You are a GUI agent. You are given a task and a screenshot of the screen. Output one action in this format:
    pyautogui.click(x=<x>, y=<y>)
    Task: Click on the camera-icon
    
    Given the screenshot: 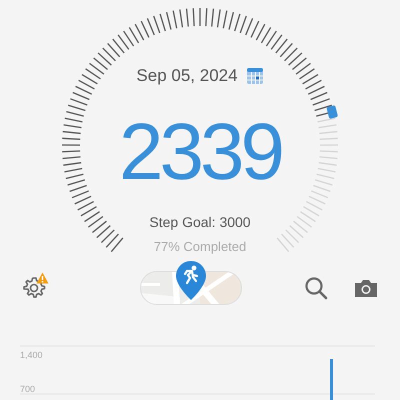 What is the action you would take?
    pyautogui.click(x=366, y=288)
    